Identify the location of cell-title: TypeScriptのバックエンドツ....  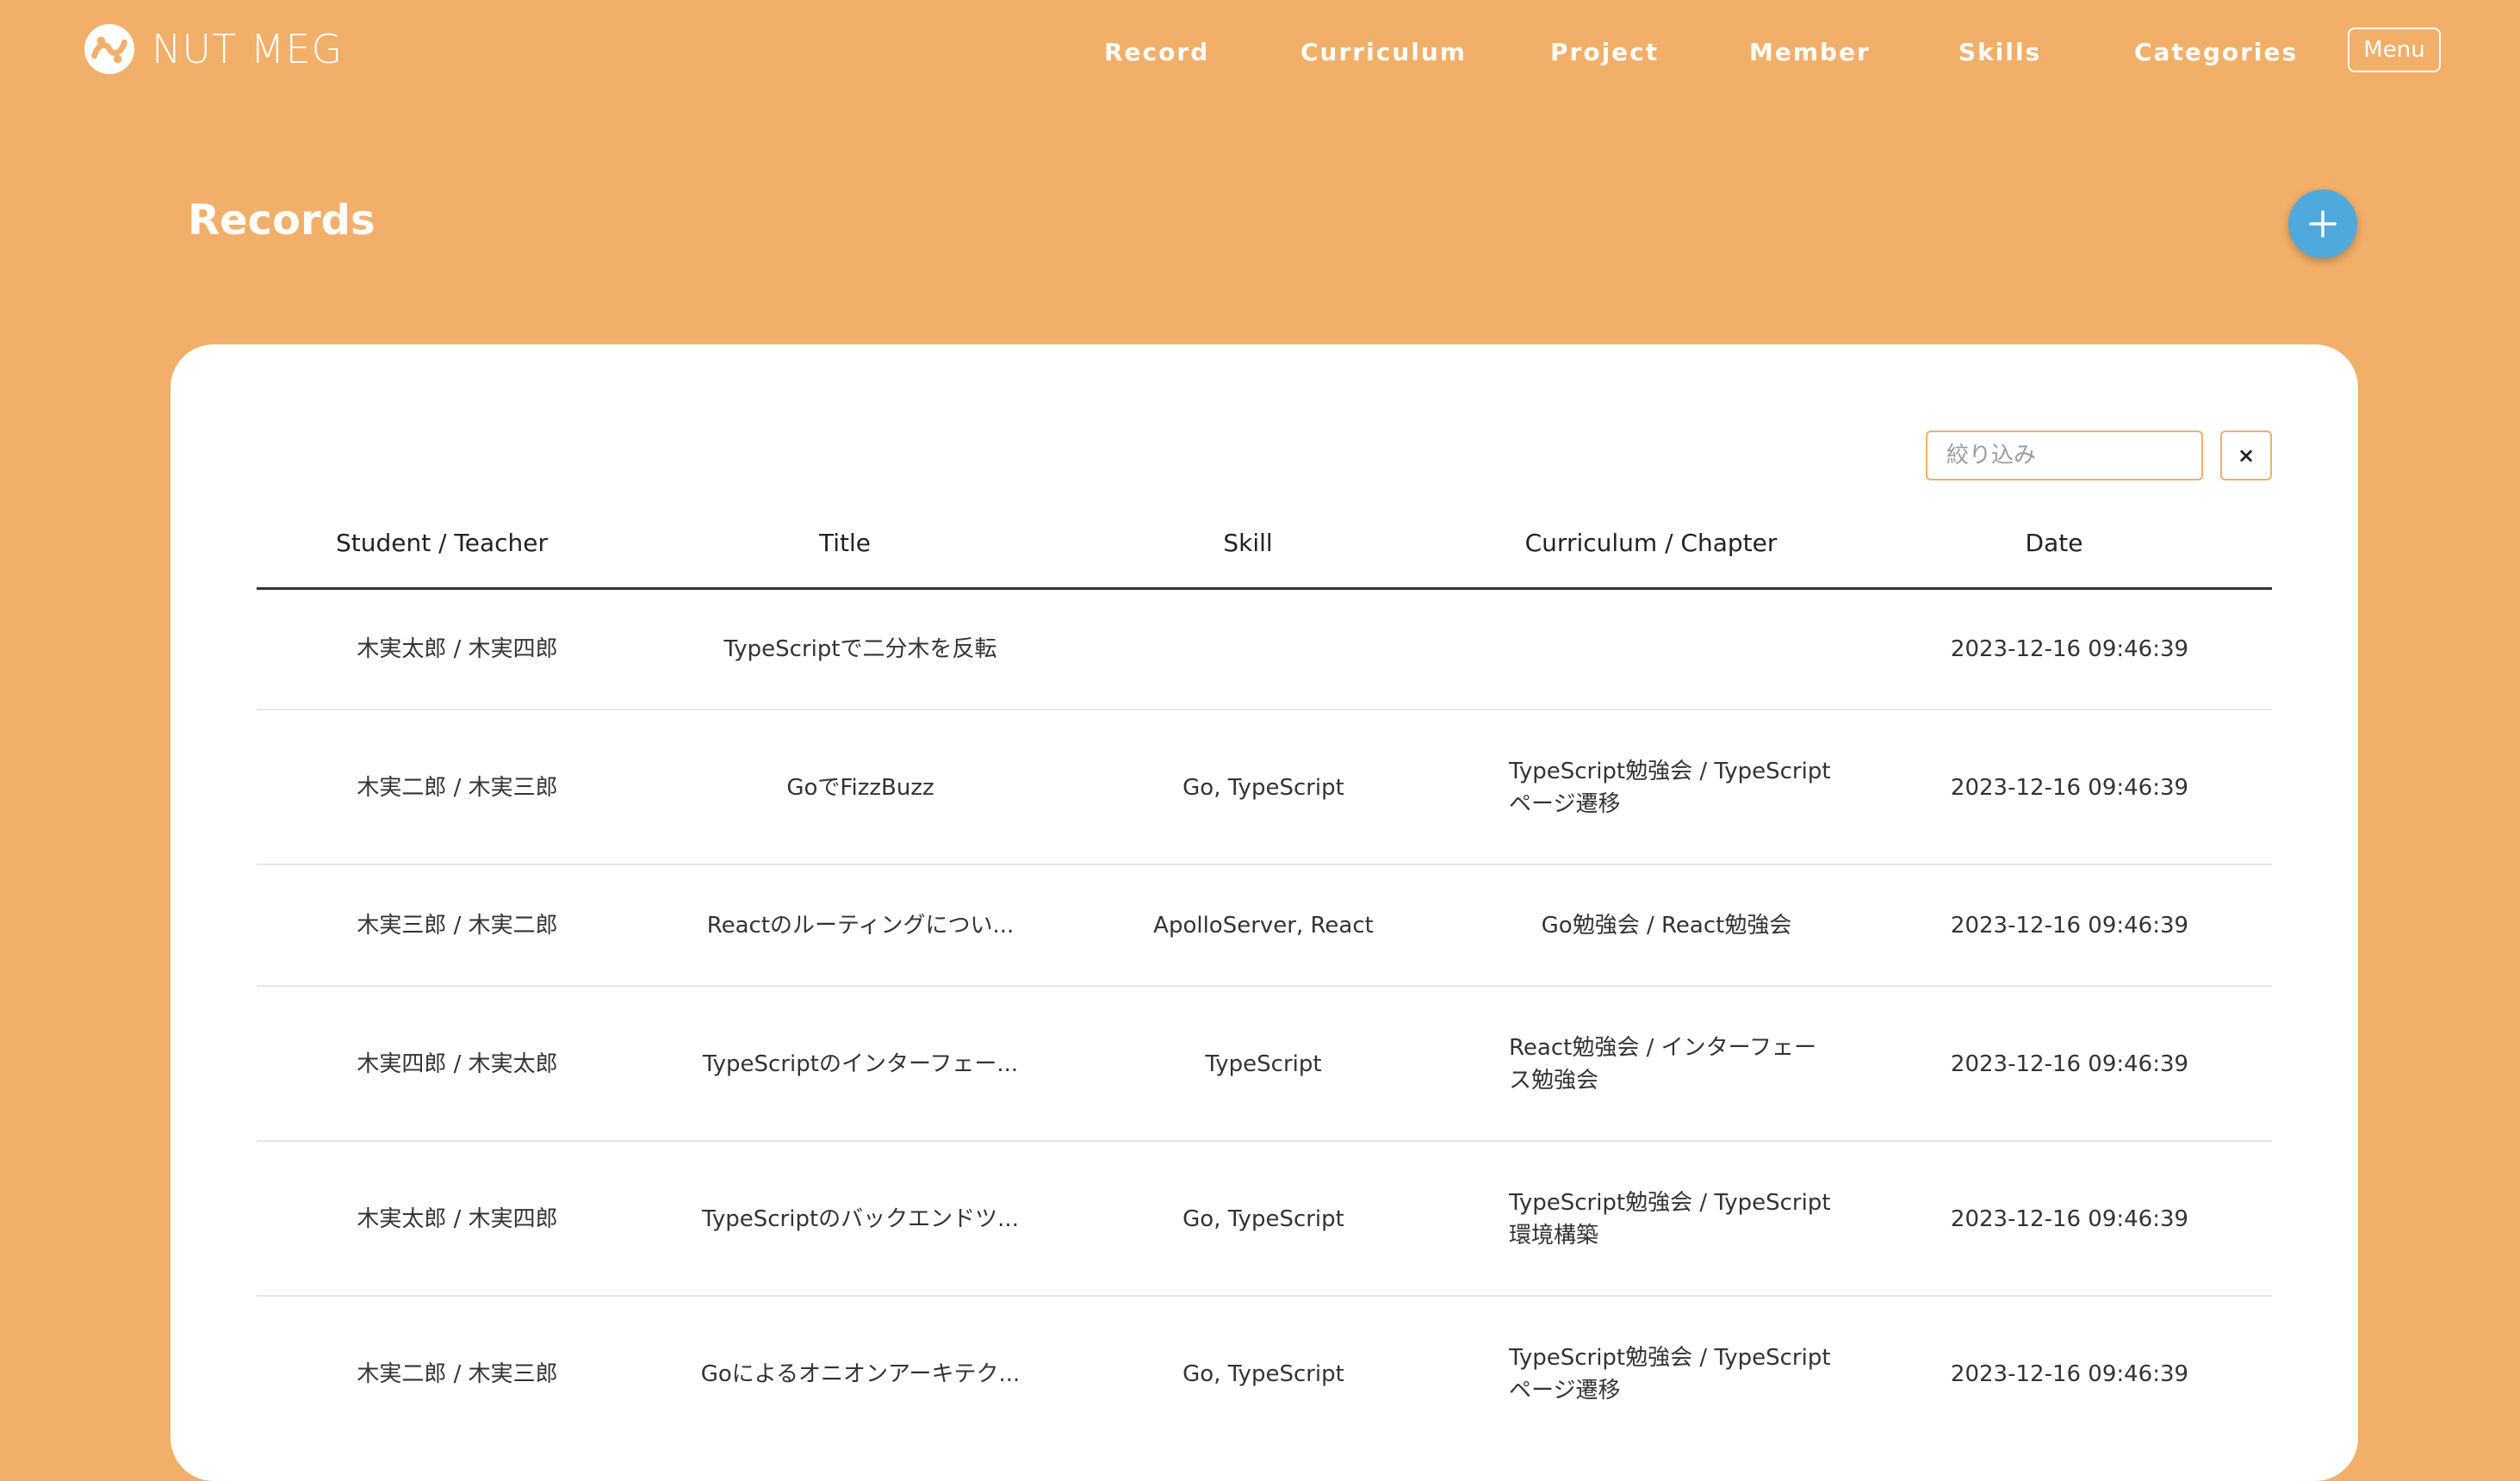
(861, 1219).